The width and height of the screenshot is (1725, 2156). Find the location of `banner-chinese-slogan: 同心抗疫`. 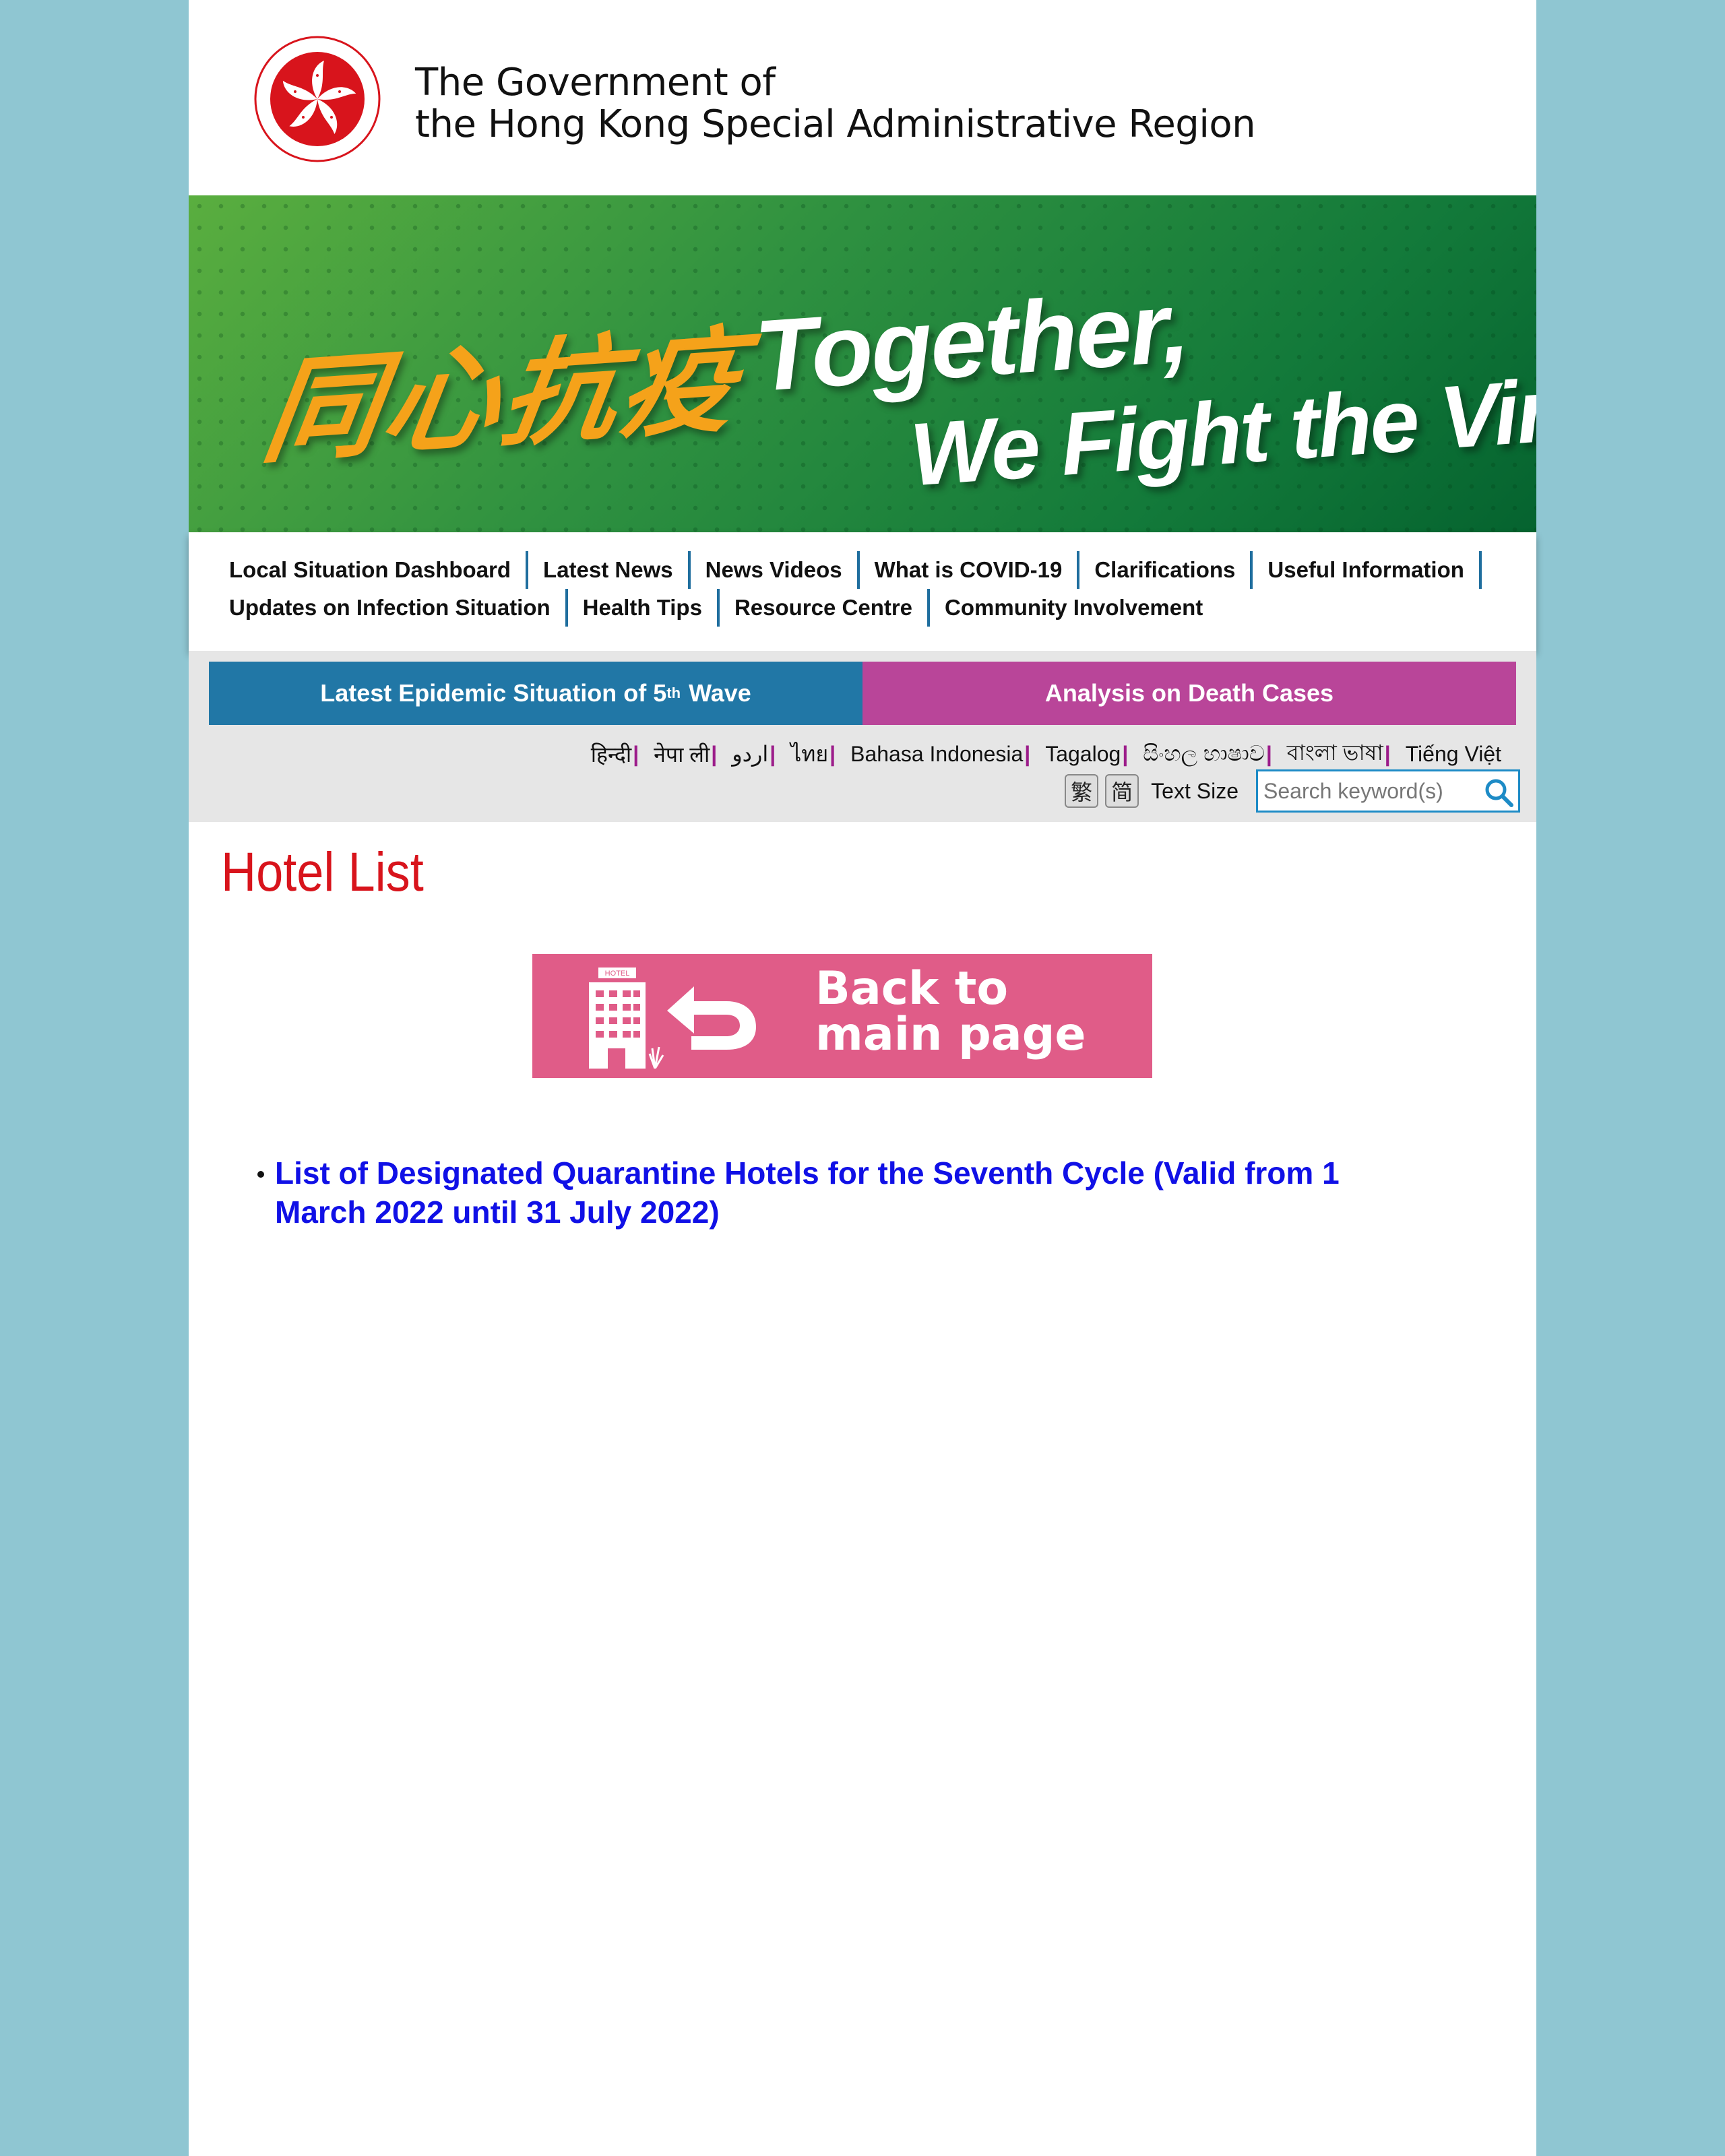

banner-chinese-slogan: 同心抗疫 is located at coordinates (502, 396).